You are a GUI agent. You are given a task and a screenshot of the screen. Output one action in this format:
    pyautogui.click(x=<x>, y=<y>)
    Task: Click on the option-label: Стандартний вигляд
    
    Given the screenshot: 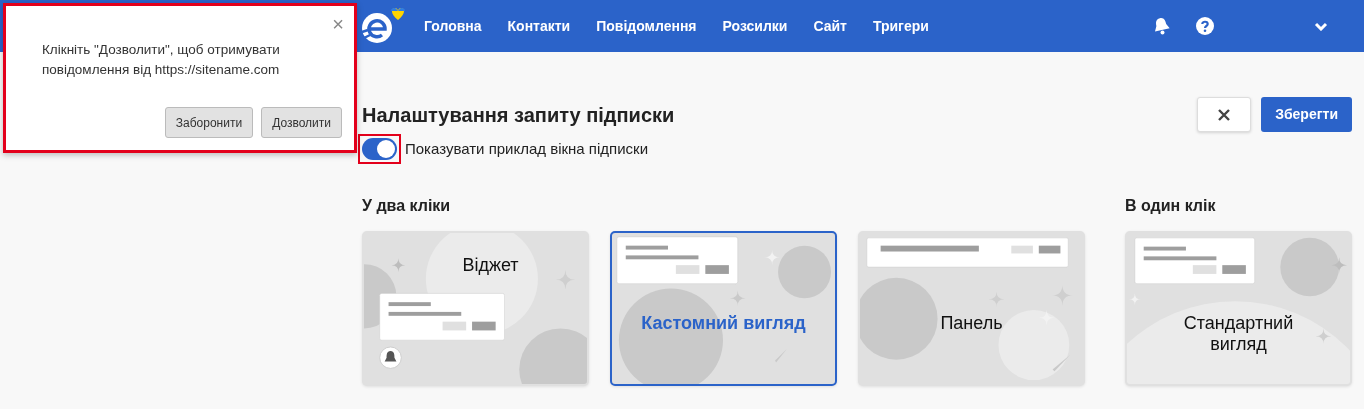 What is the action you would take?
    pyautogui.click(x=1238, y=334)
    